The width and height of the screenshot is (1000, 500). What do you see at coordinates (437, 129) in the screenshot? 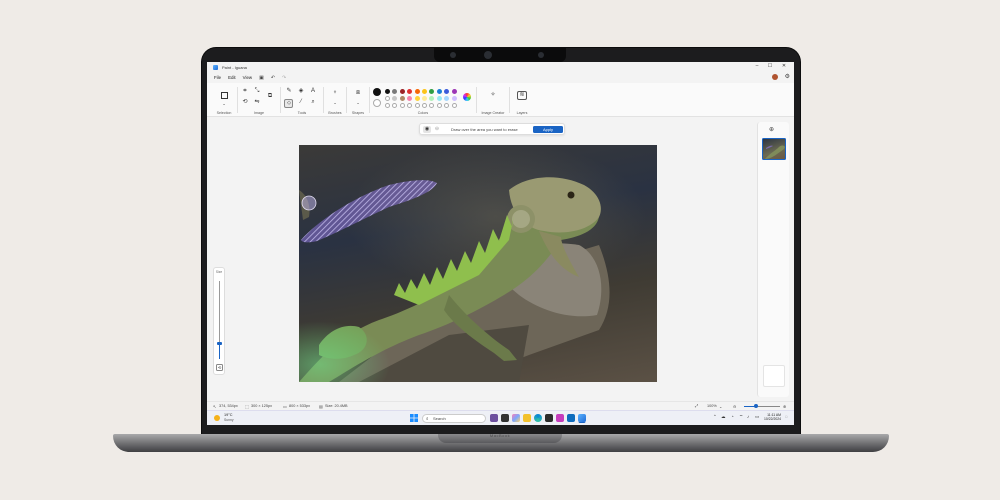
I see `eraser-mode-icon: ⊖` at bounding box center [437, 129].